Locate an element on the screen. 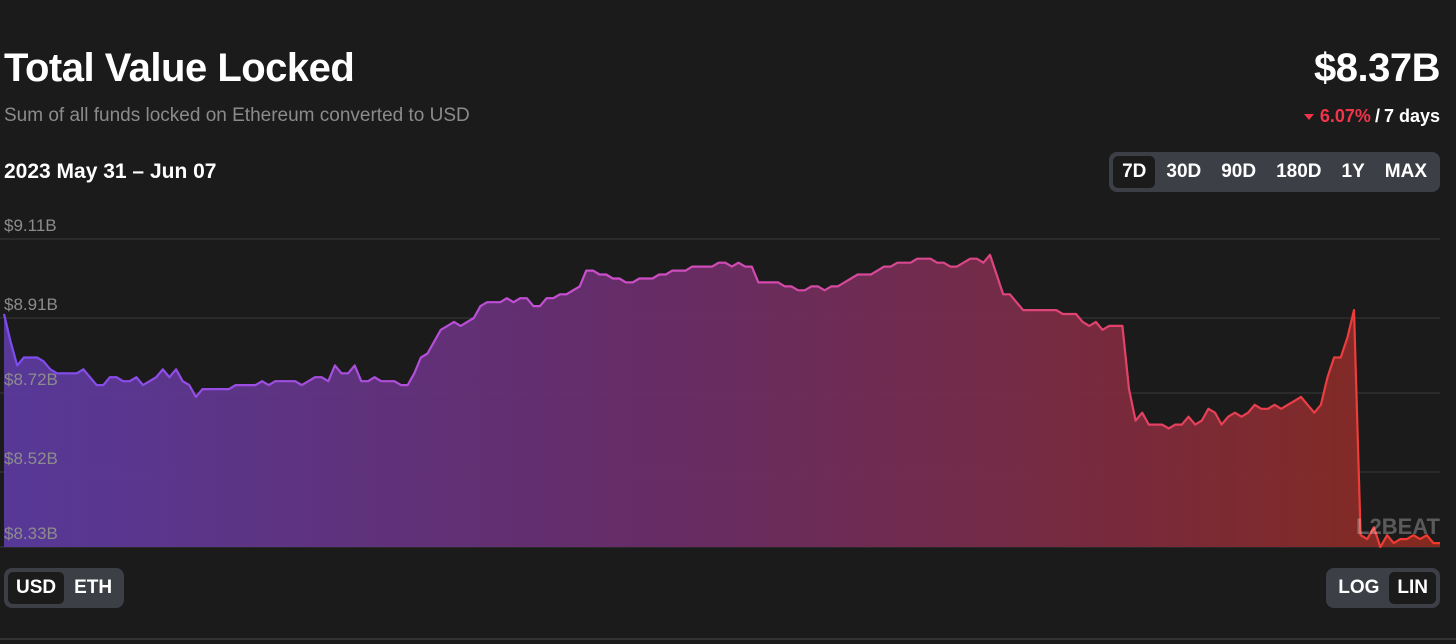 The width and height of the screenshot is (1456, 644). bottom-divider is located at coordinates (728, 639).